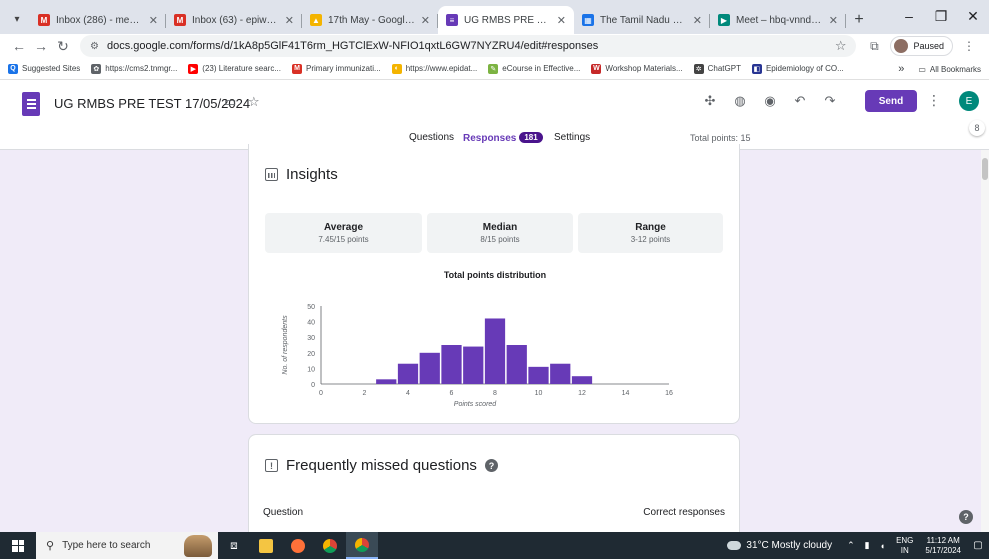 This screenshot has height=559, width=989. Describe the element at coordinates (921, 46) in the screenshot. I see `profile-button: Paused` at that location.